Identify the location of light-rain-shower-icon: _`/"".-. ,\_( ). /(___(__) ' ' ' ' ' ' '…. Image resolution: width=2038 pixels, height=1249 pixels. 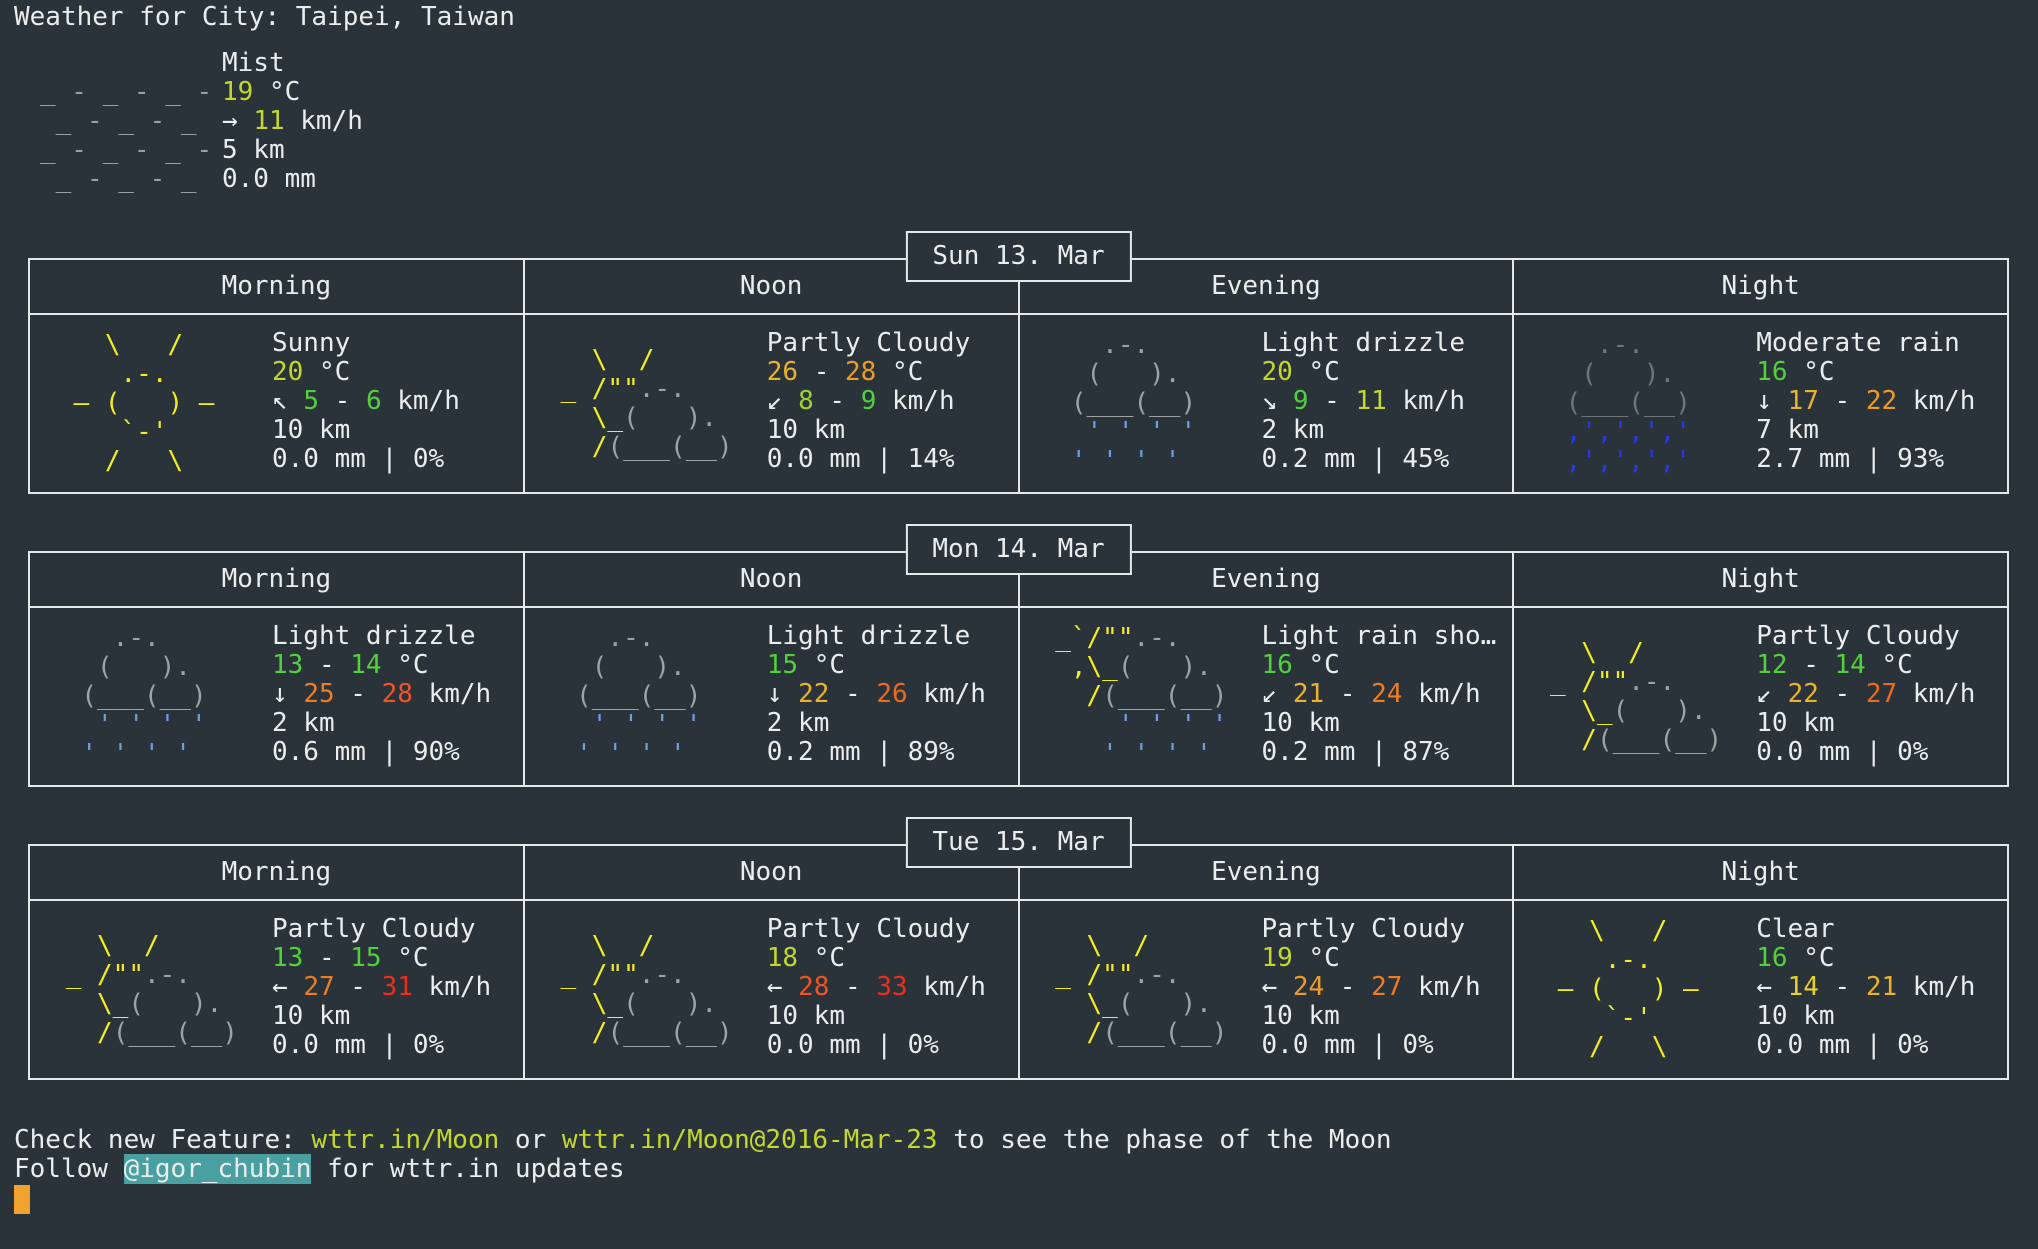
(1133, 696).